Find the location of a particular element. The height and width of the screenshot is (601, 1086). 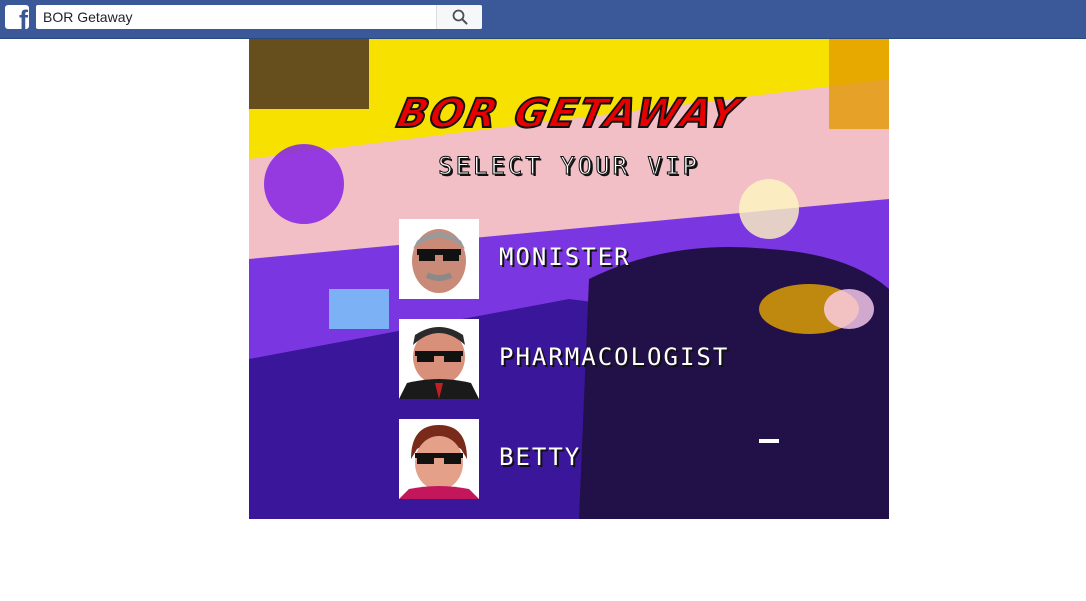

search-icon is located at coordinates (460, 17).